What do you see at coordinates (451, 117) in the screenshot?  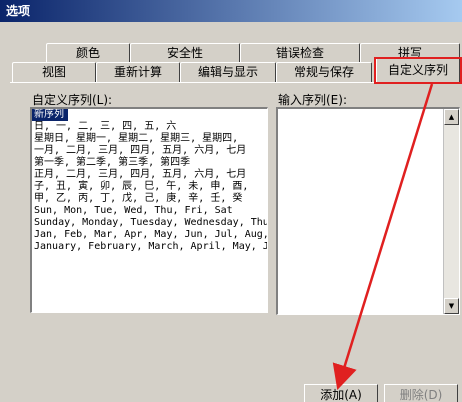 I see `scroll-up-icon: ▲` at bounding box center [451, 117].